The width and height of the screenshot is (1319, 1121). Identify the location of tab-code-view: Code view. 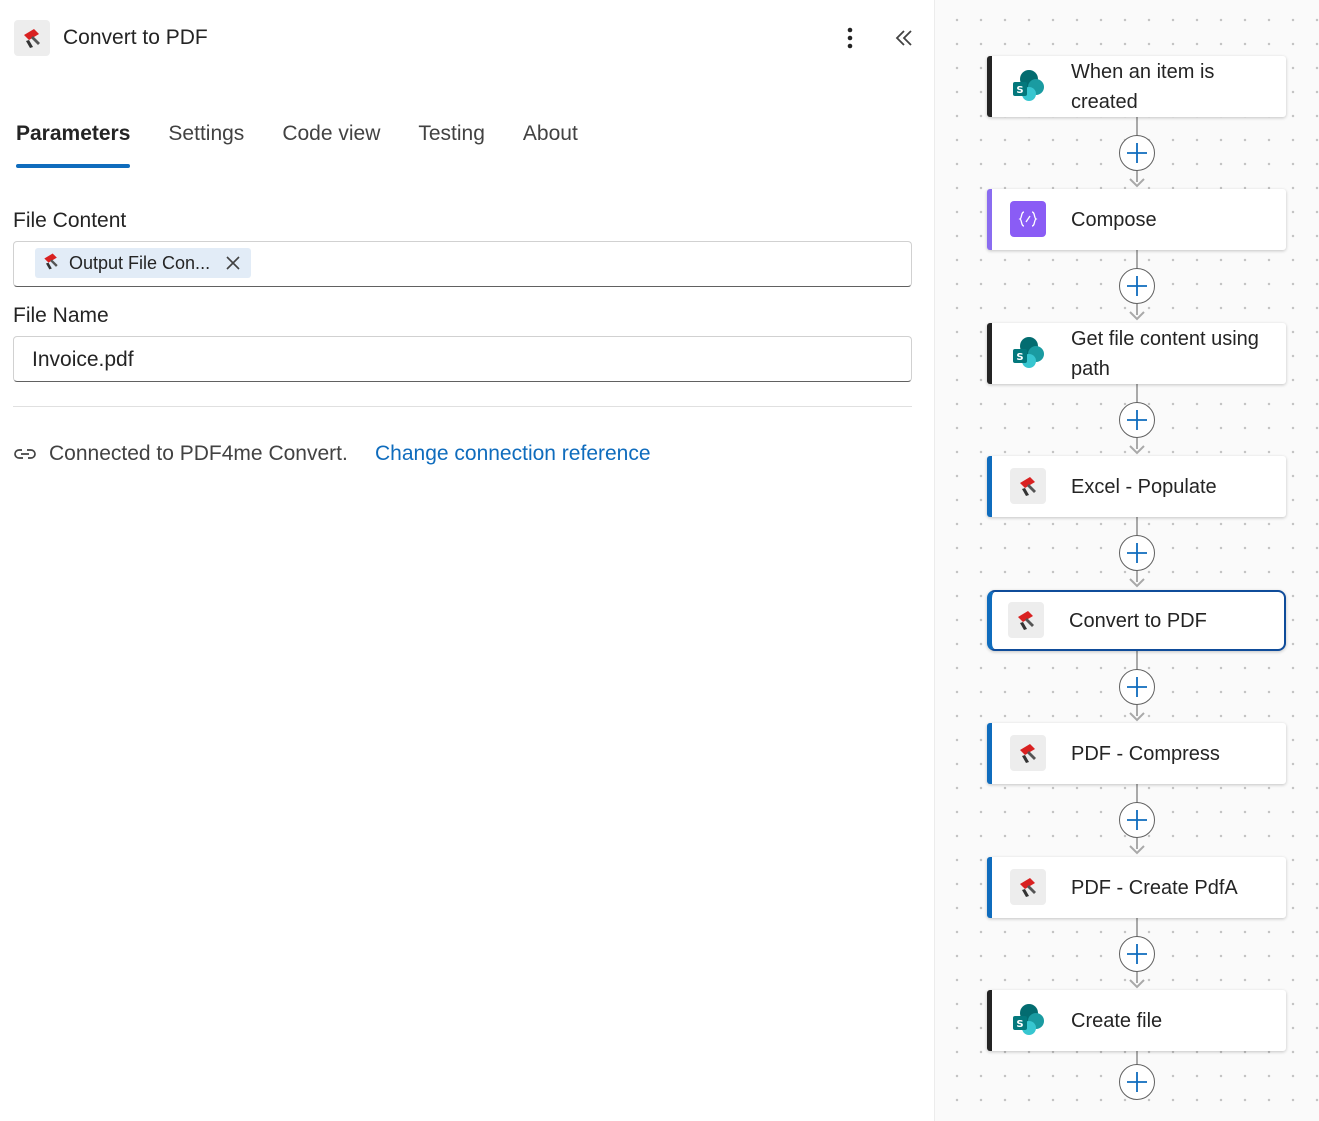
(331, 145).